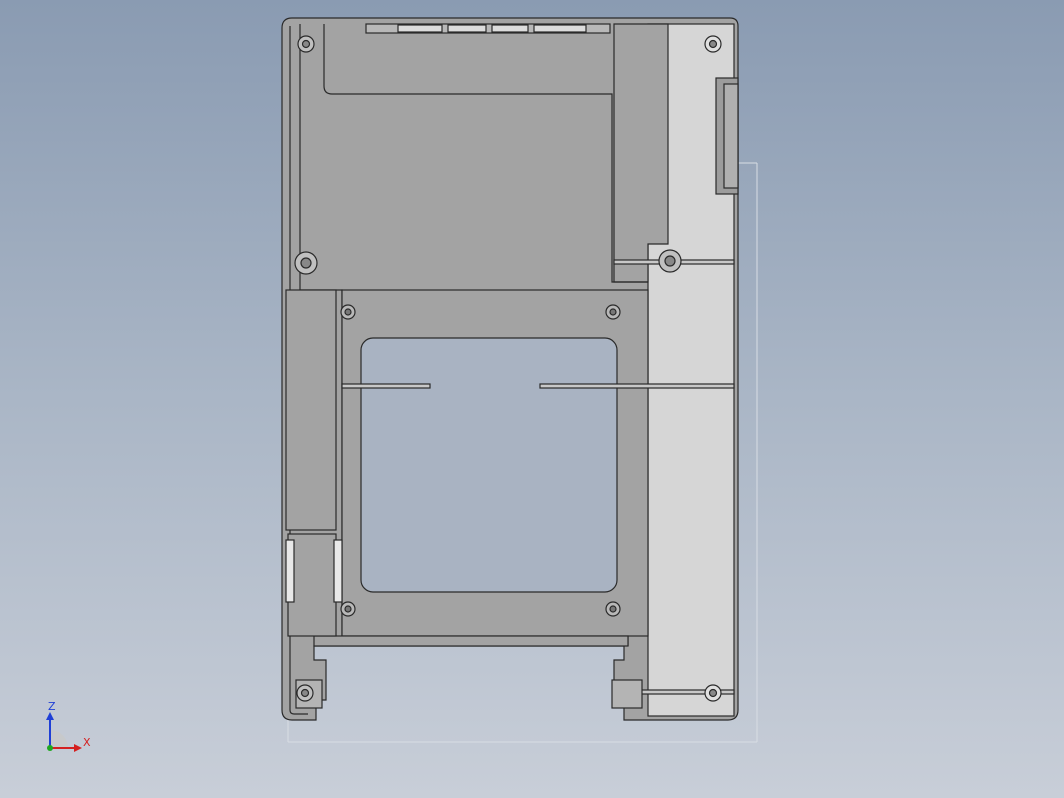 The width and height of the screenshot is (1064, 798). I want to click on left-bay-upper, so click(311, 410).